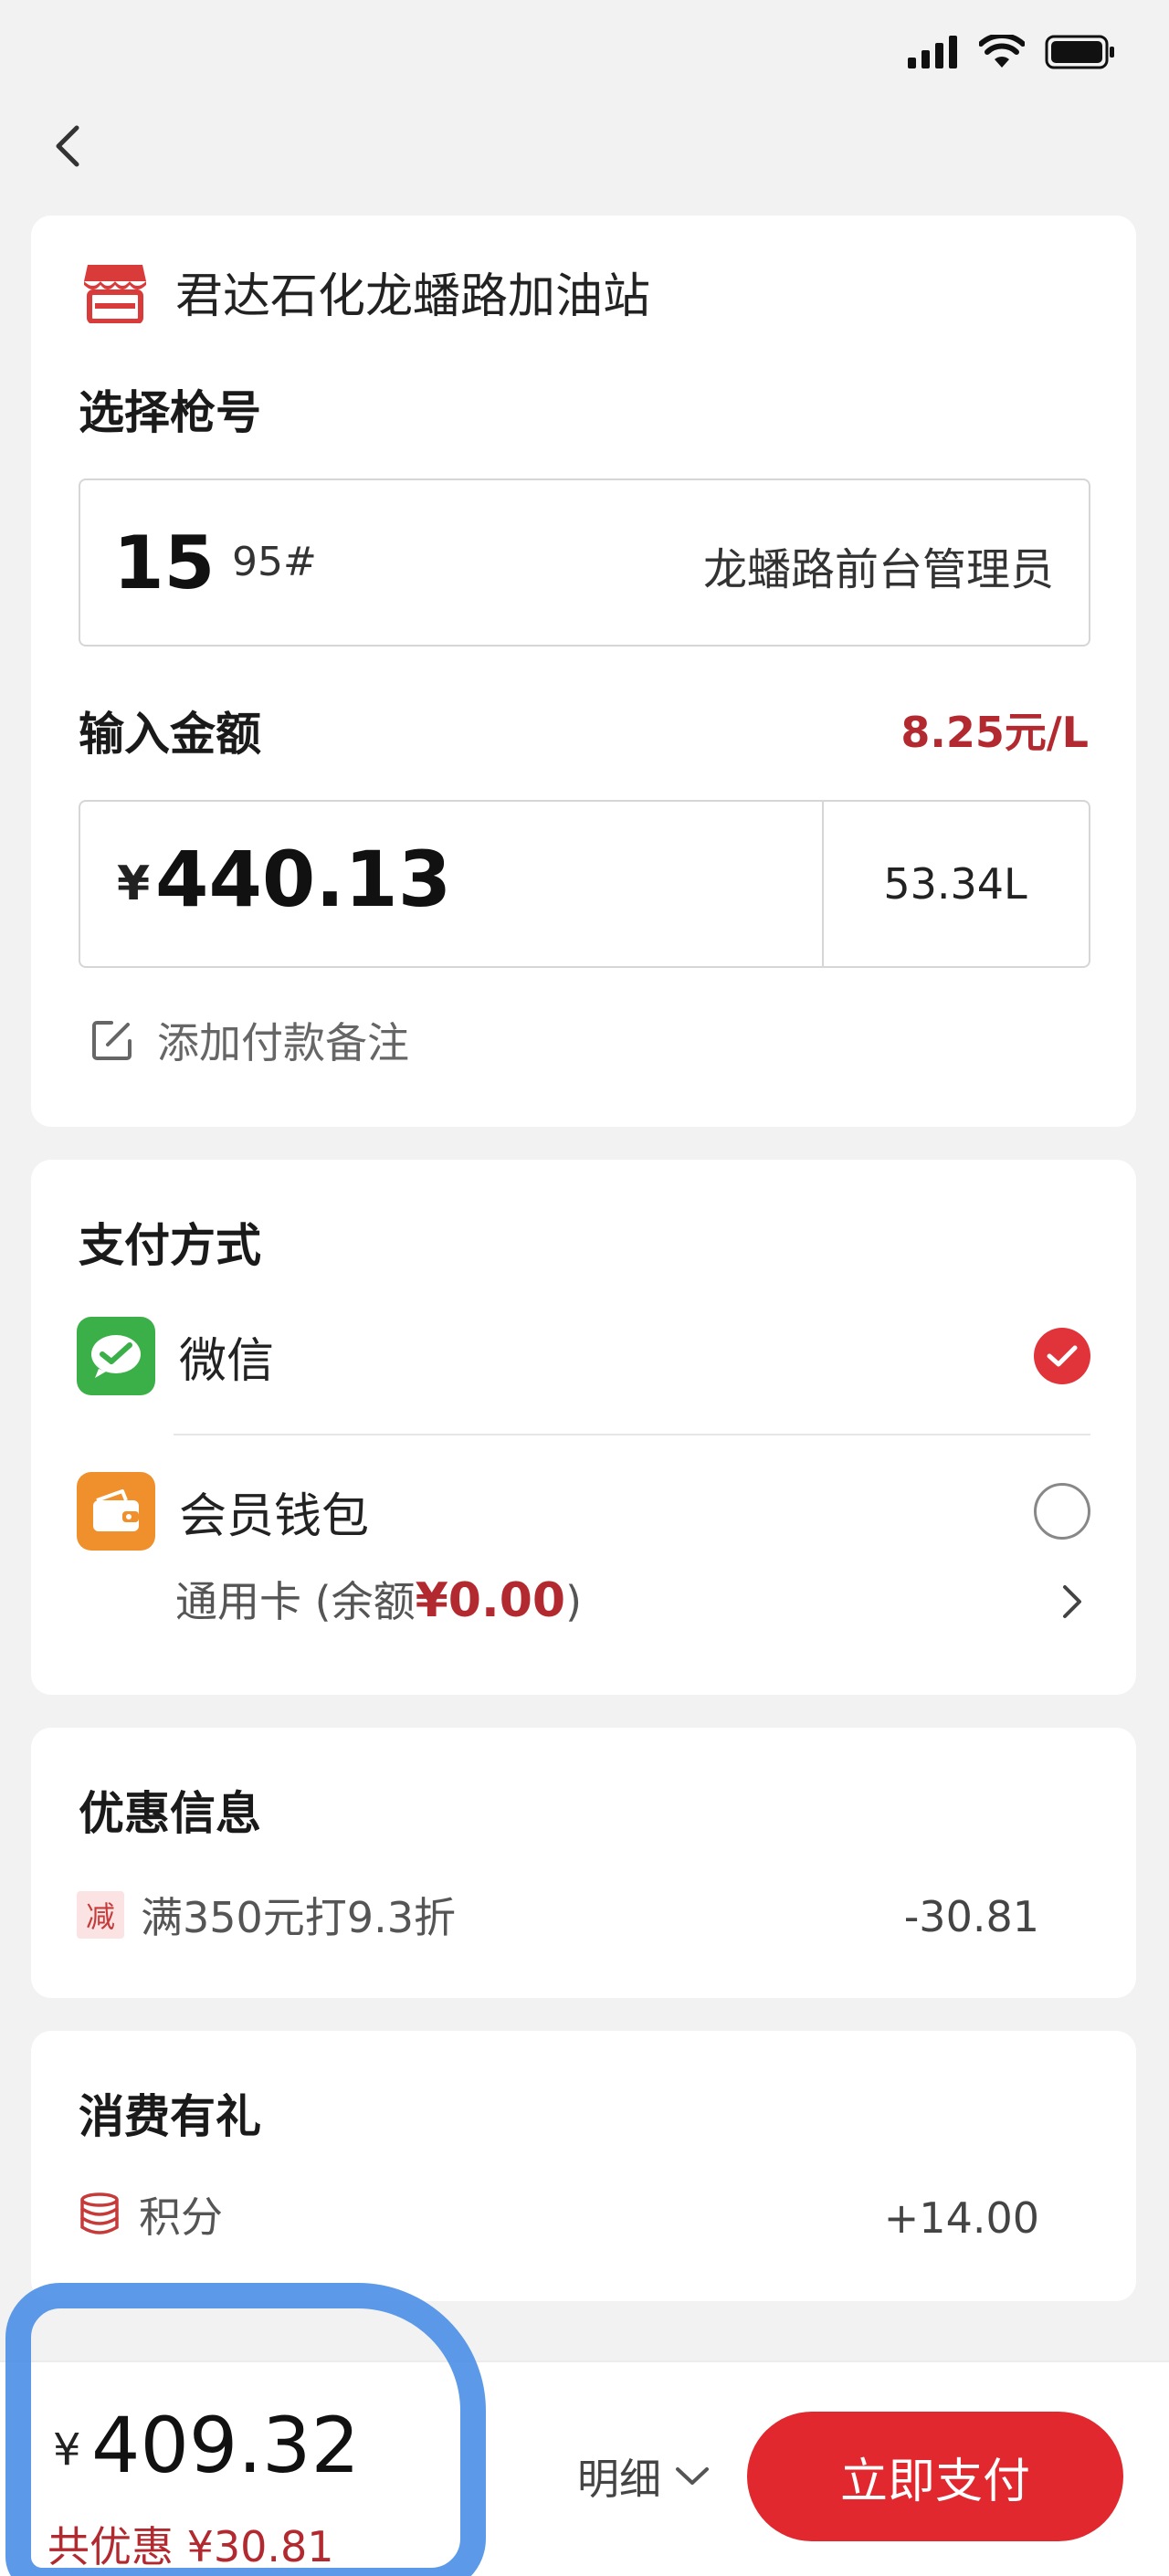 This screenshot has height=2576, width=1169. What do you see at coordinates (170, 412) in the screenshot?
I see `gun-section-title: 选择枪号` at bounding box center [170, 412].